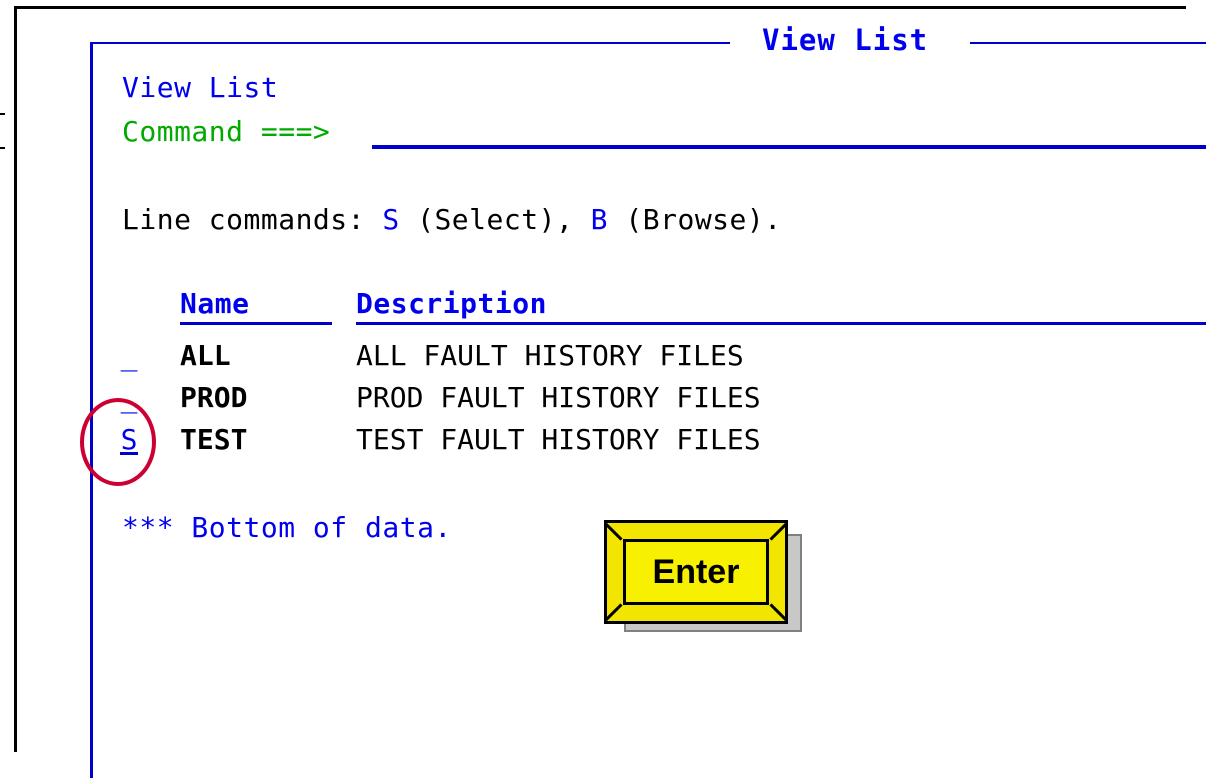 Image resolution: width=1206 pixels, height=778 pixels. I want to click on enter-button-label: Enter, so click(696, 571).